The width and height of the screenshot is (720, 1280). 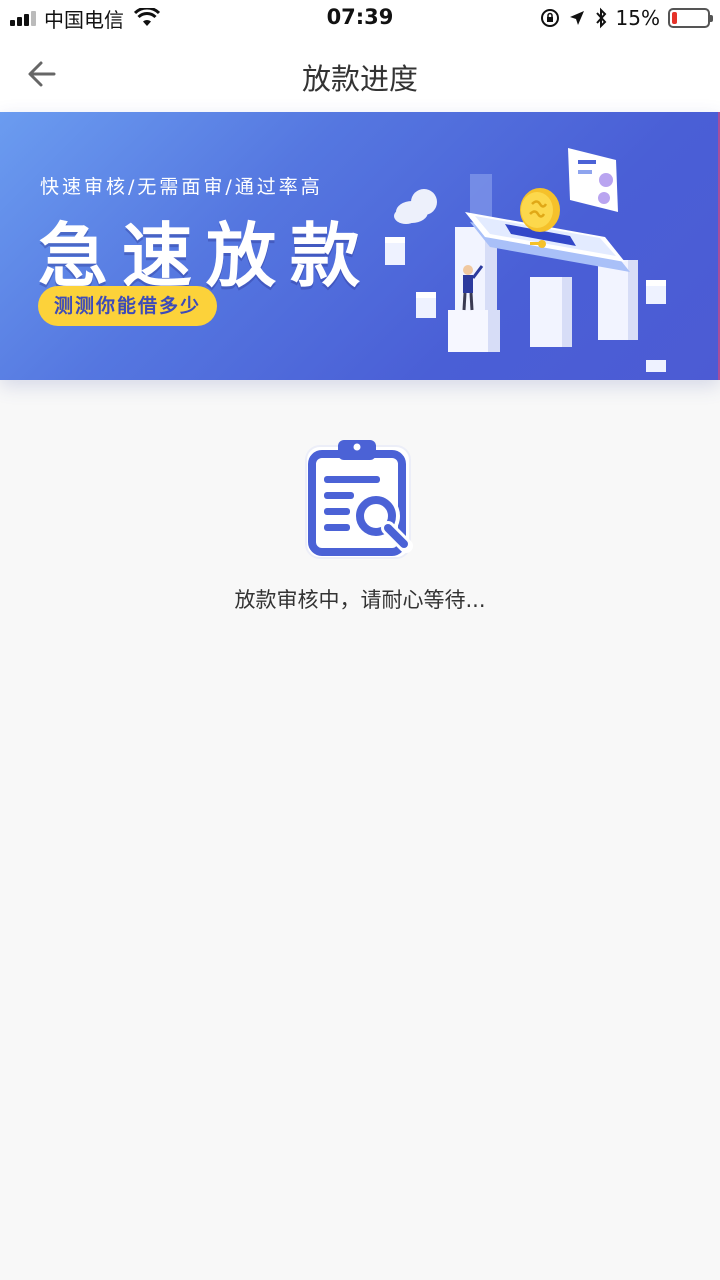 What do you see at coordinates (359, 499) in the screenshot?
I see `clipboard-search-icon` at bounding box center [359, 499].